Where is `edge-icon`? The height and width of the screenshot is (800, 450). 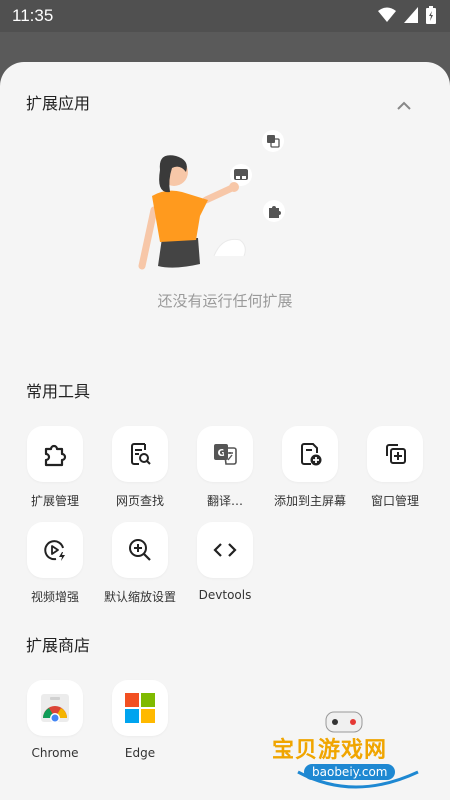 edge-icon is located at coordinates (140, 708).